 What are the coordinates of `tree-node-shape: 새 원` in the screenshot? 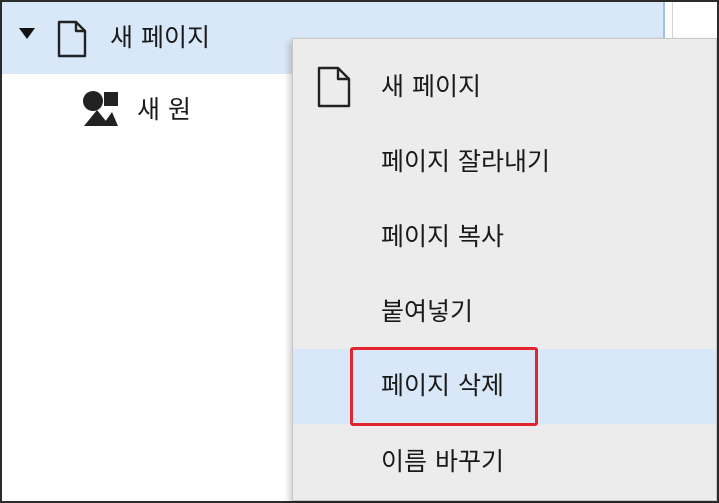 It's located at (152, 111).